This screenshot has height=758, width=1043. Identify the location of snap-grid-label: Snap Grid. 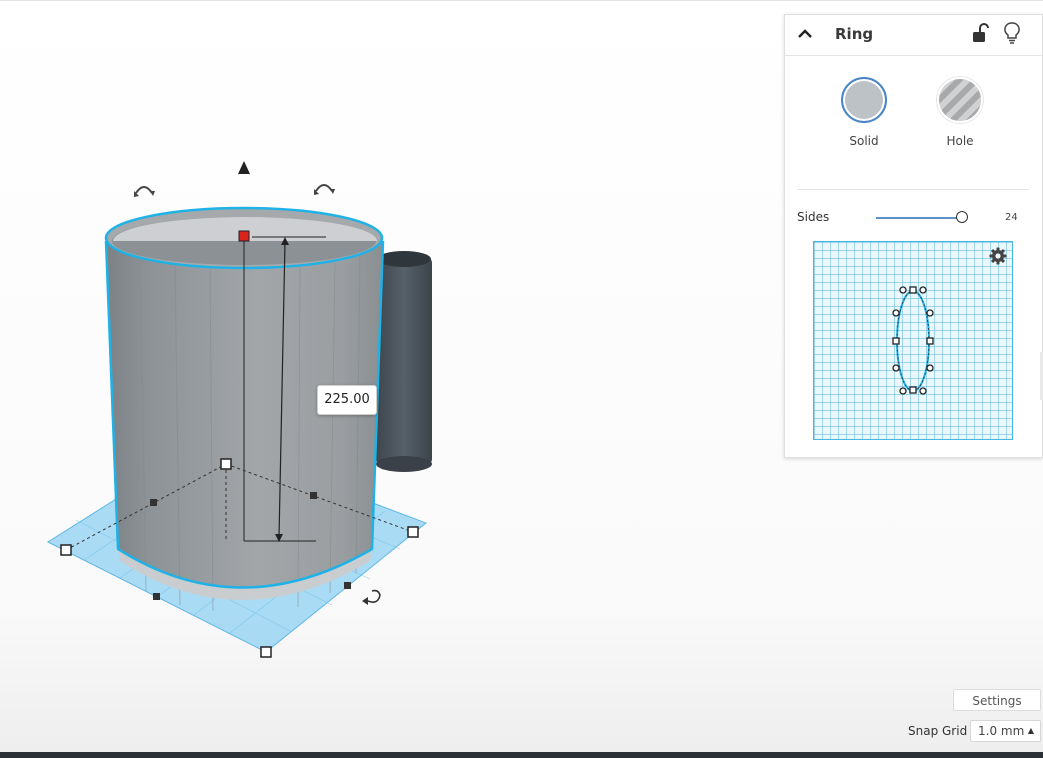
(938, 731).